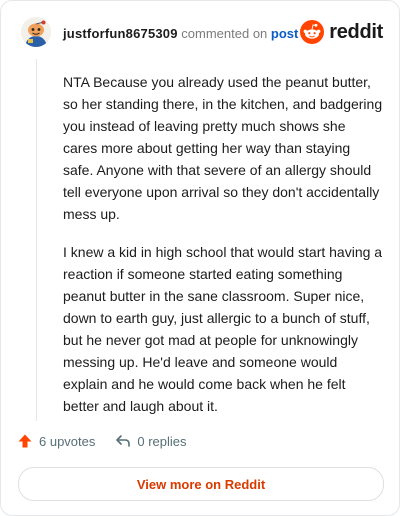 This screenshot has width=400, height=516. Describe the element at coordinates (25, 441) in the screenshot. I see `upvote-arrow-icon` at that location.